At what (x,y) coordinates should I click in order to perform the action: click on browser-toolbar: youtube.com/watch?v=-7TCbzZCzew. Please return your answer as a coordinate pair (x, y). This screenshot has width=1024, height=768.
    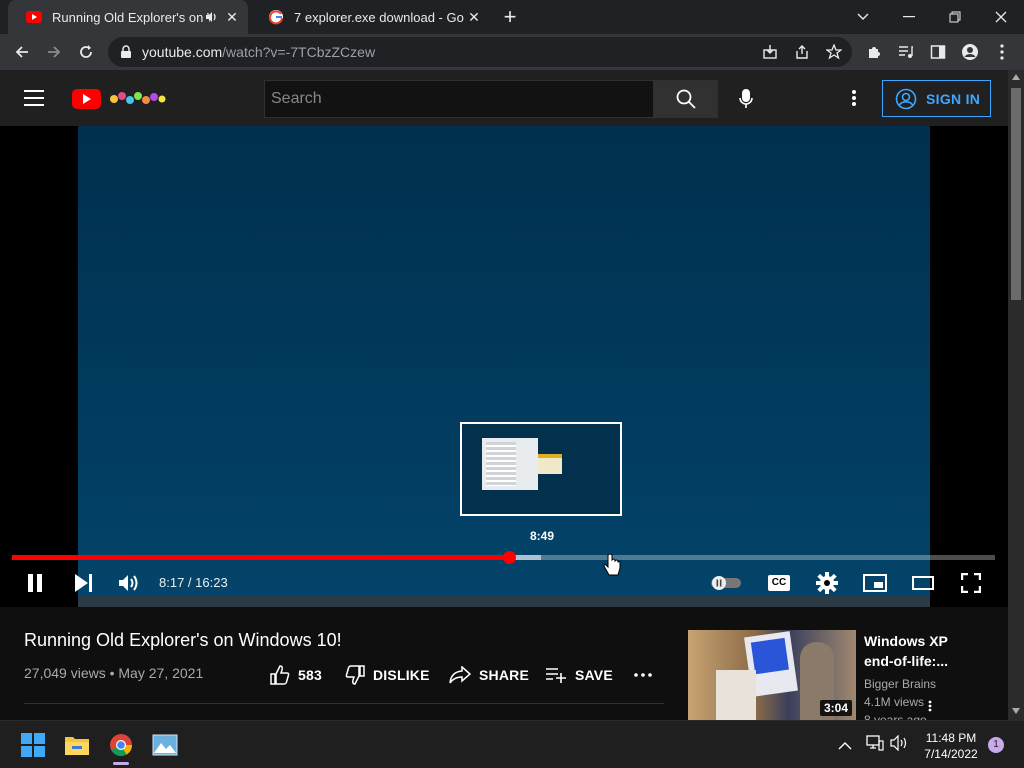
    Looking at the image, I should click on (512, 52).